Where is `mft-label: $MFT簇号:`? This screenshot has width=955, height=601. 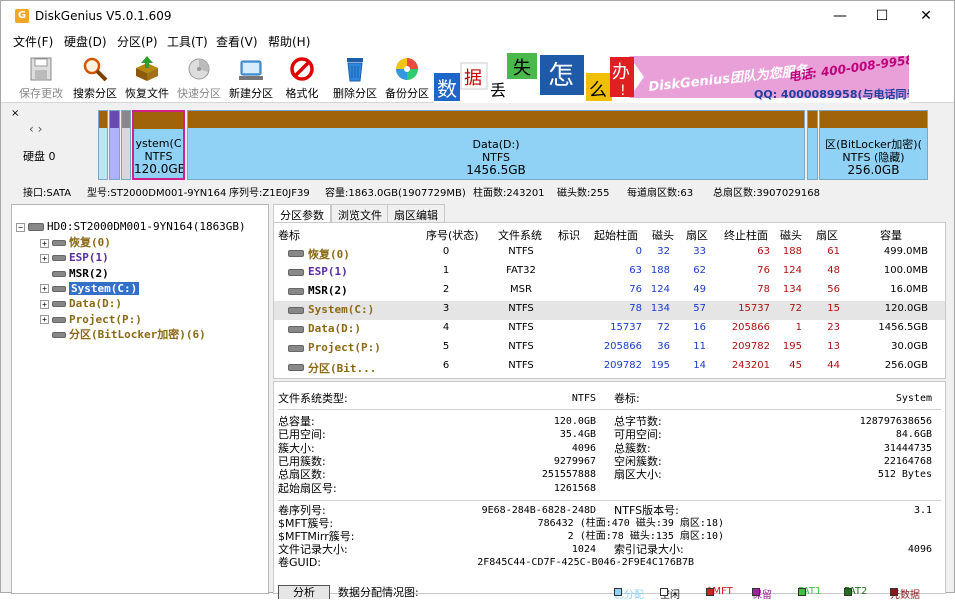 mft-label: $MFT簇号: is located at coordinates (306, 523).